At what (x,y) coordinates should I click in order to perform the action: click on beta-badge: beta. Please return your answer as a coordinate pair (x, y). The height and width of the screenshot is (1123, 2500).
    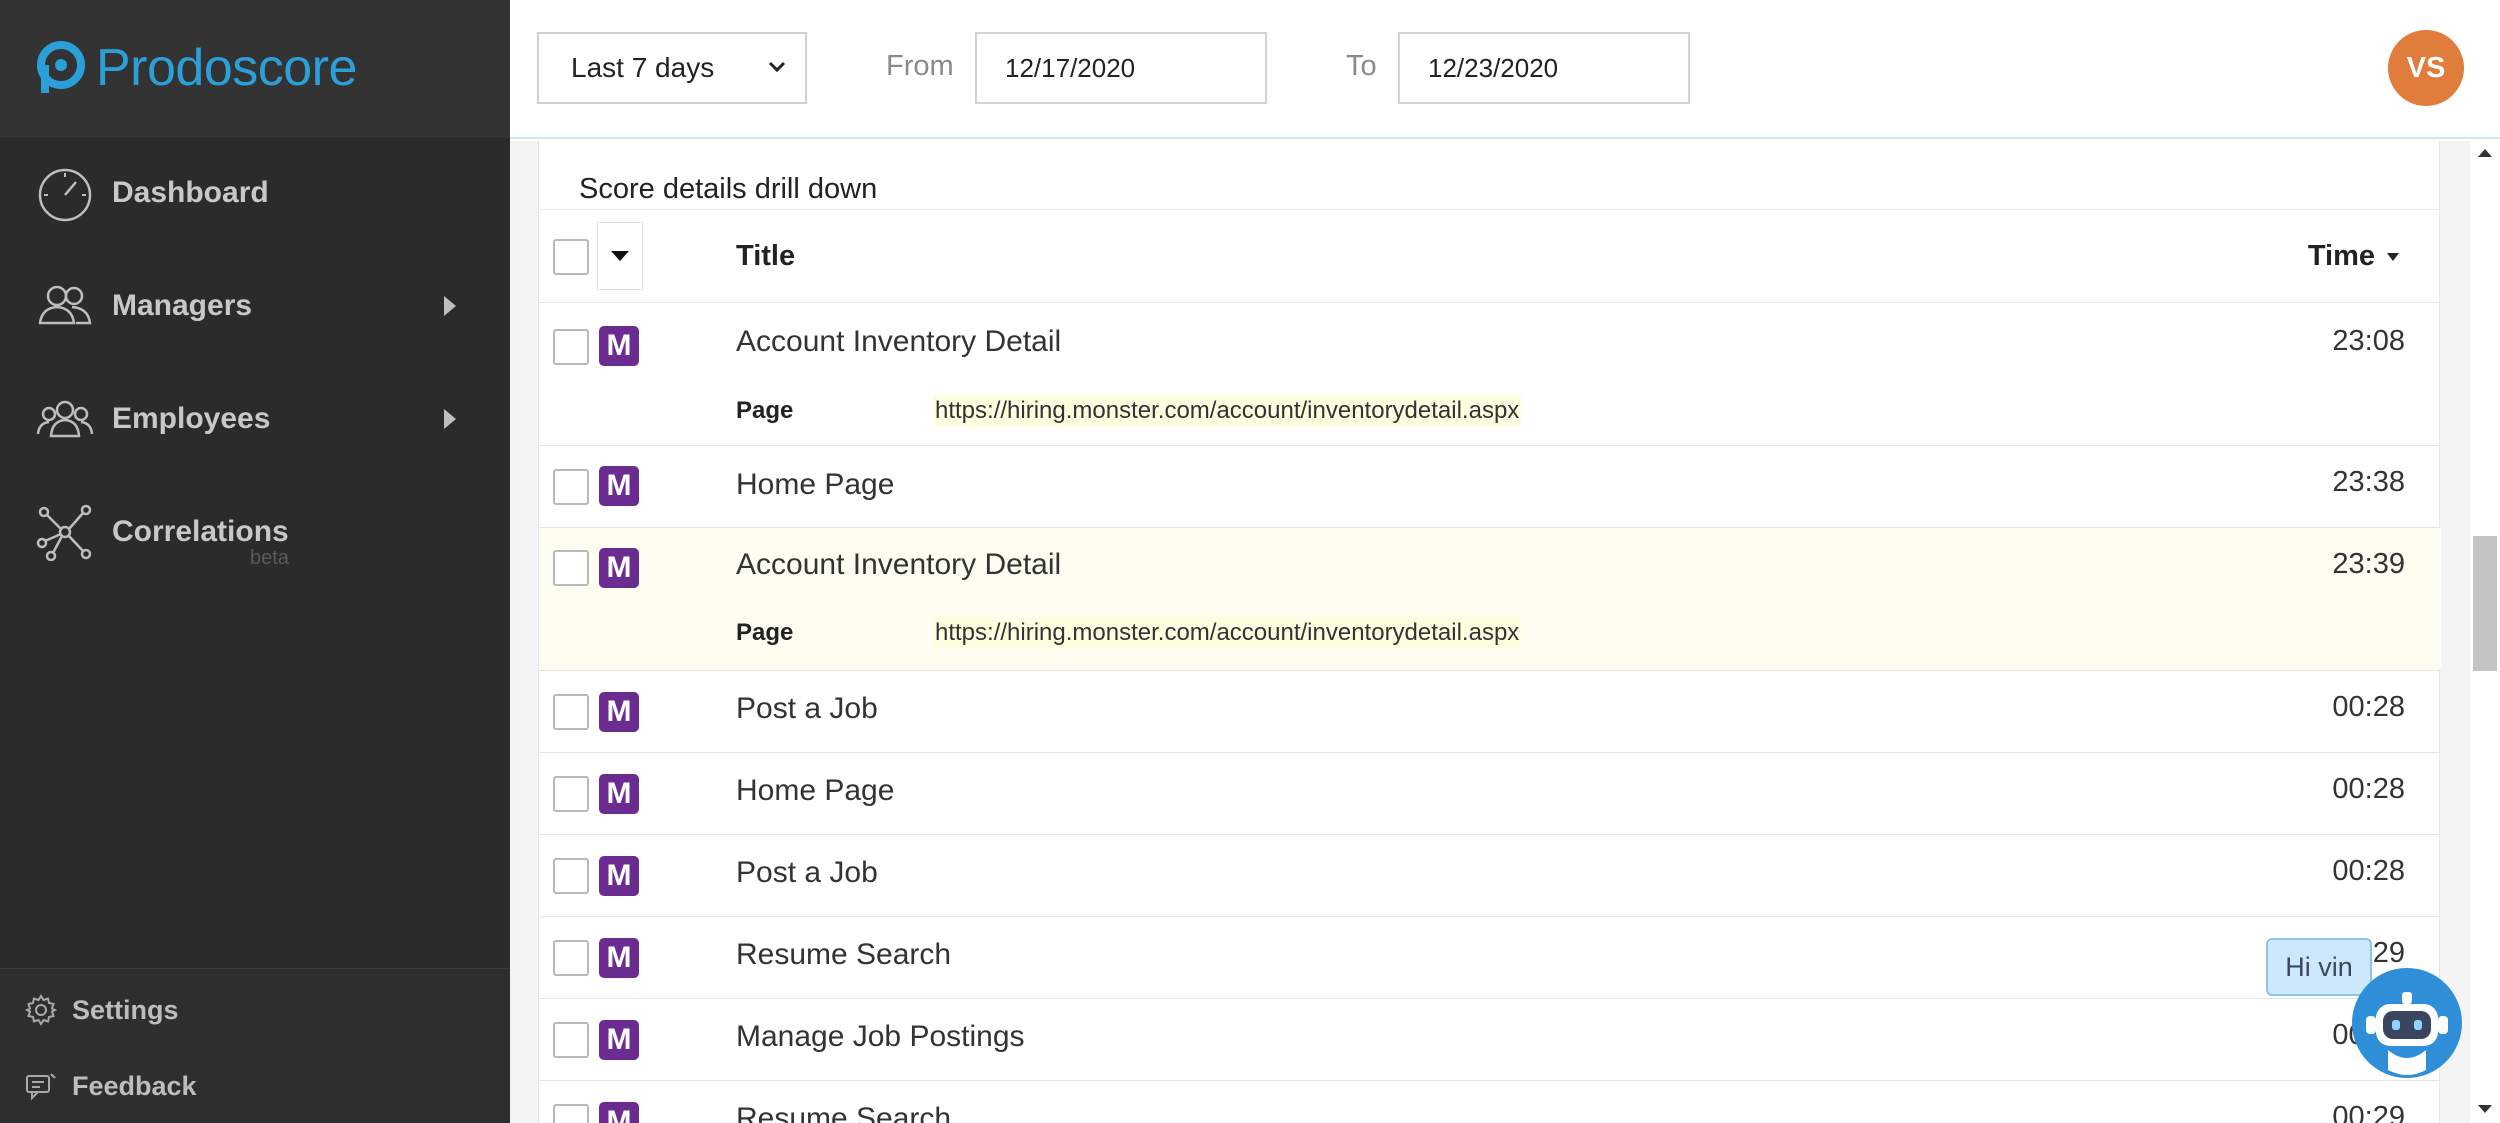
    Looking at the image, I should click on (269, 558).